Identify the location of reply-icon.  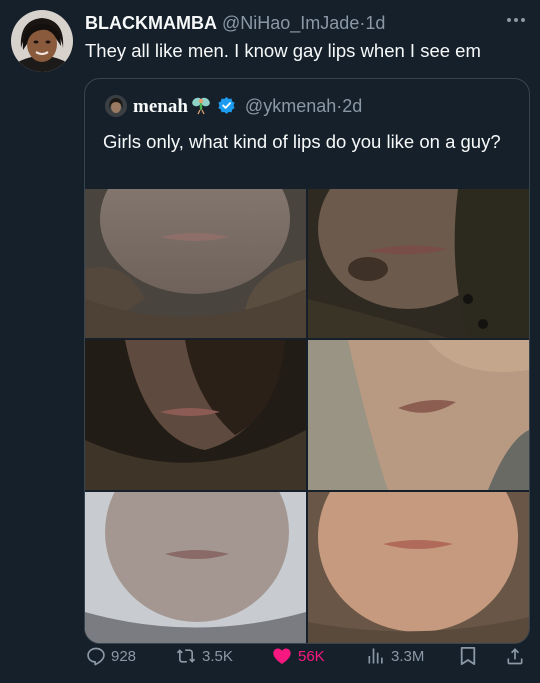
(96, 656).